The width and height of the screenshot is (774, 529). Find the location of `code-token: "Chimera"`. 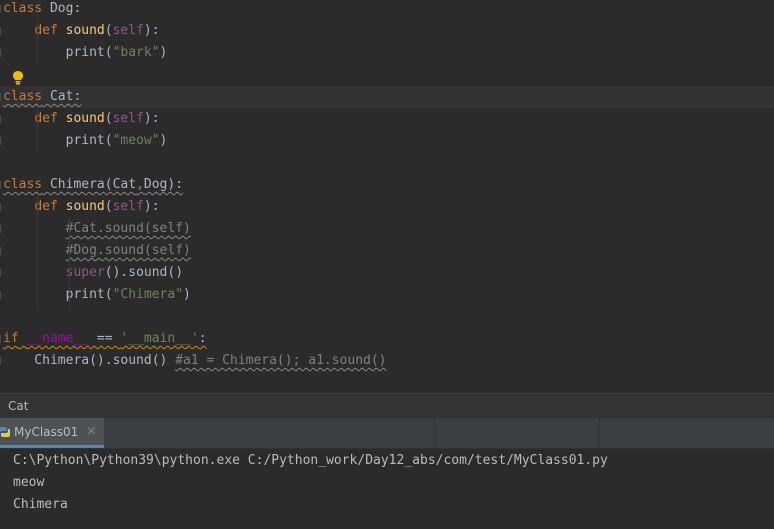

code-token: "Chimera" is located at coordinates (148, 294).